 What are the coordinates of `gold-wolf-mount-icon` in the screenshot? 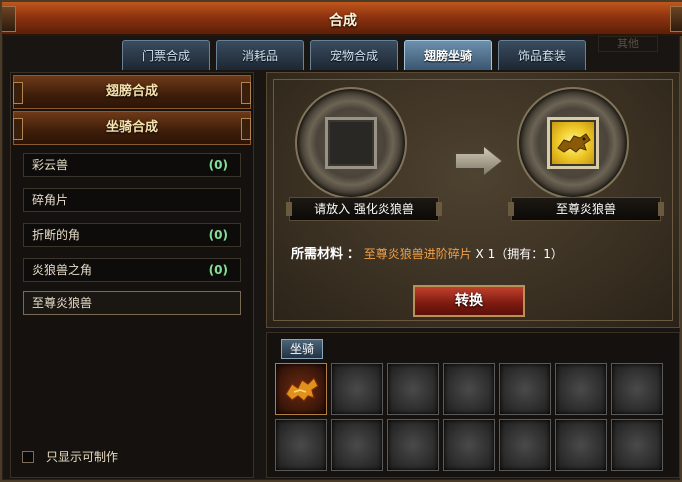 It's located at (574, 143).